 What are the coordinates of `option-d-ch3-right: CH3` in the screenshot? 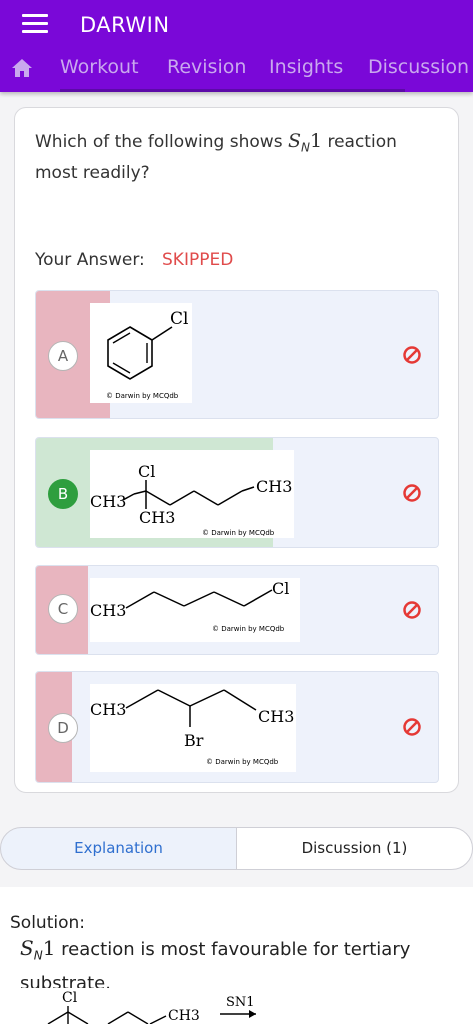 It's located at (276, 716).